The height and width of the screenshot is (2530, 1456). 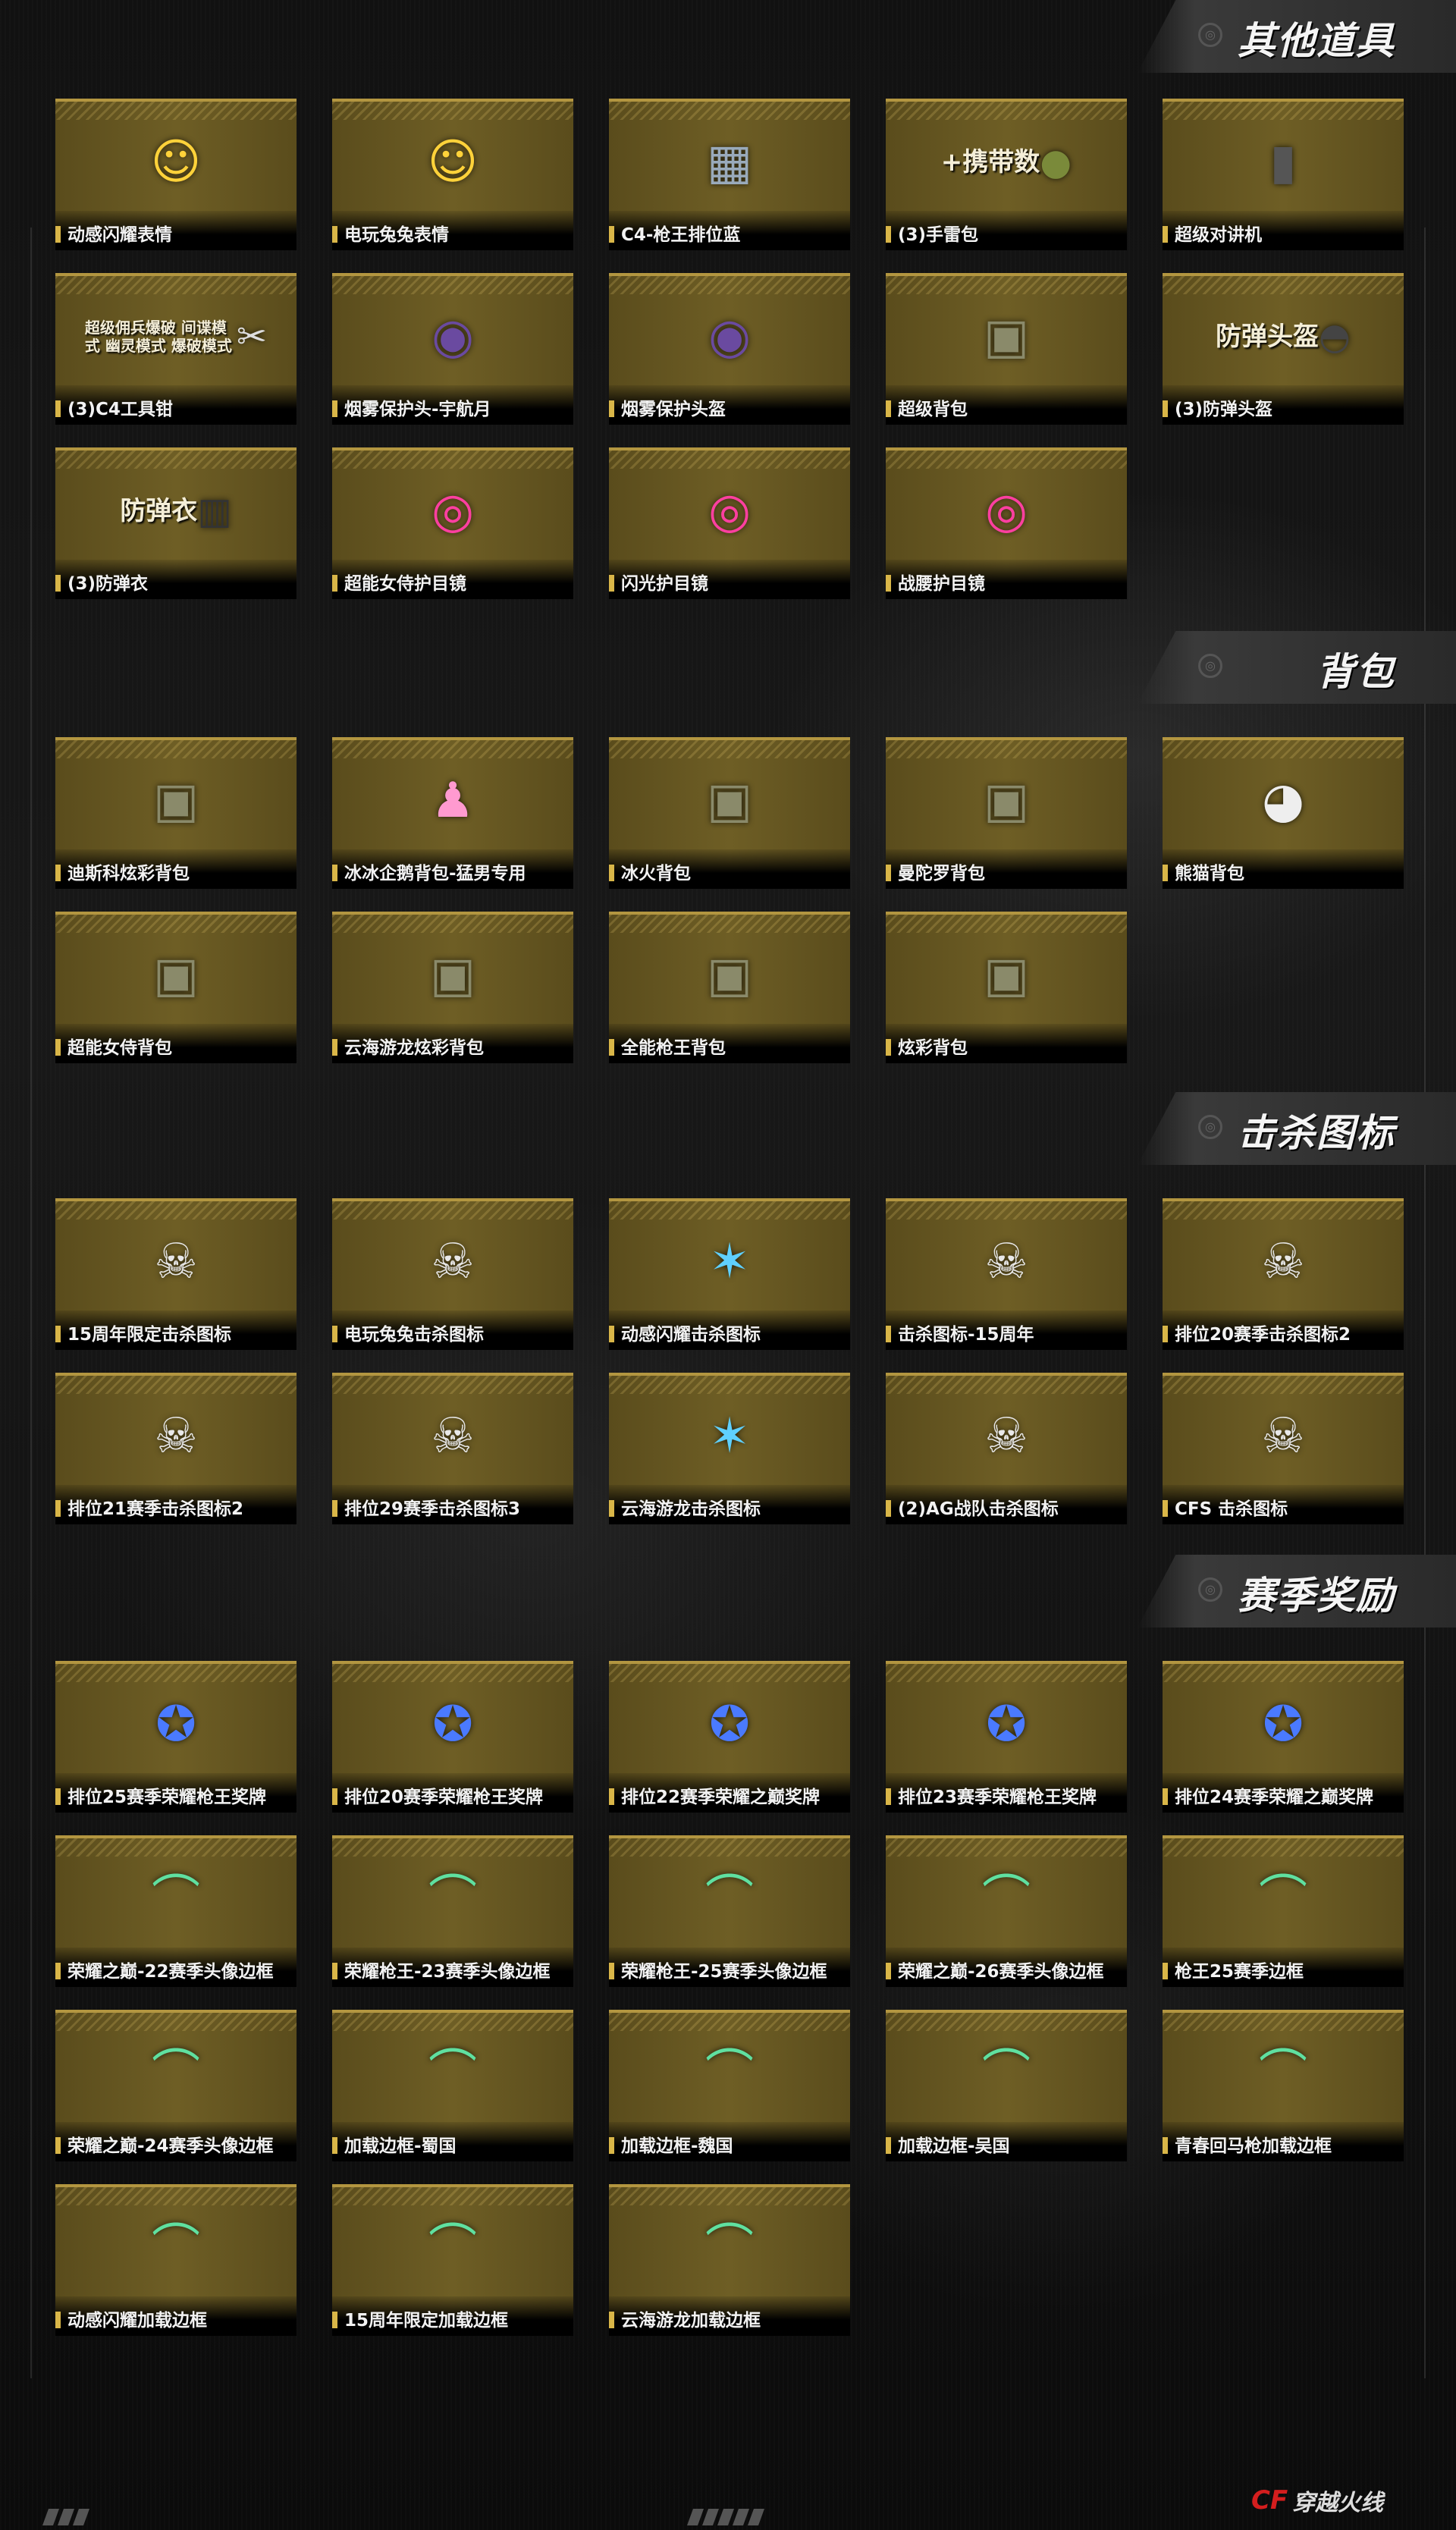 I want to click on item-card: ✶ 云海游龙击杀图标, so click(x=729, y=1448).